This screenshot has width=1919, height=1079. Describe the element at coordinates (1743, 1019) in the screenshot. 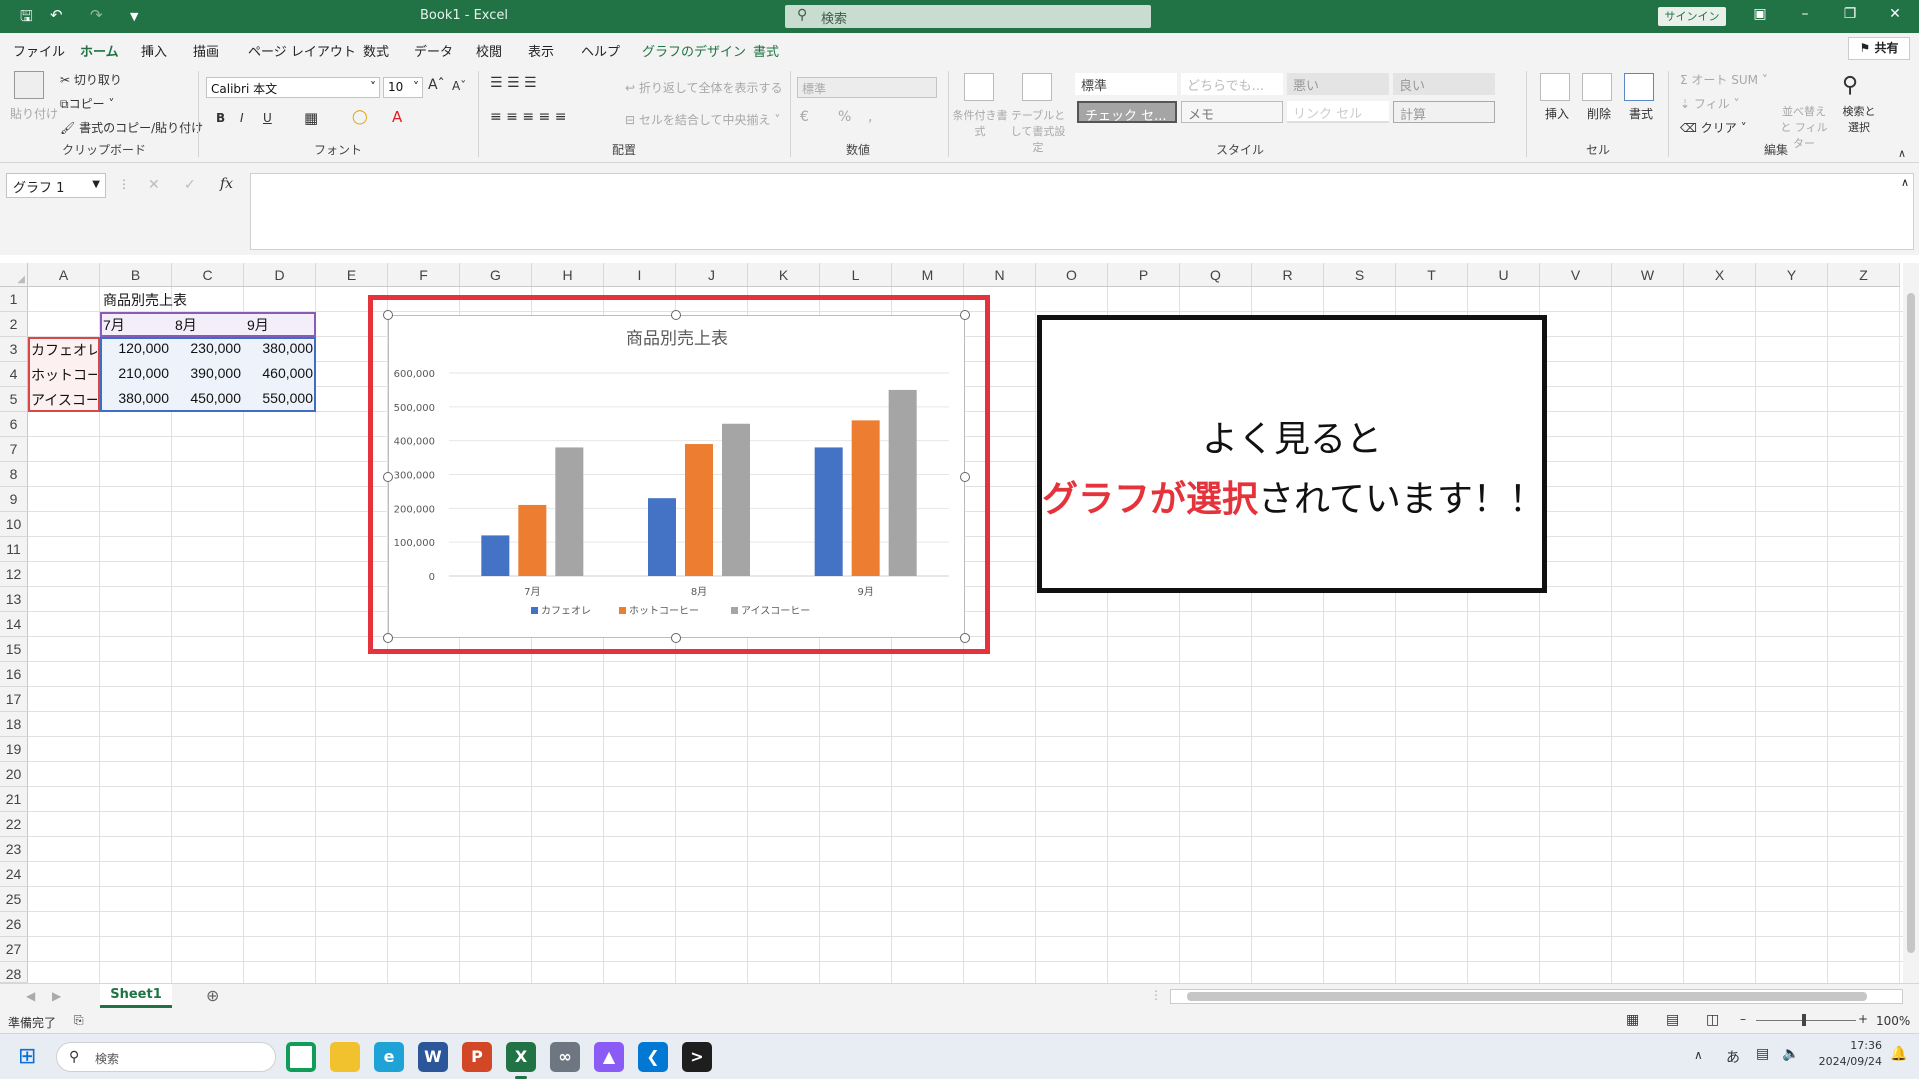

I see `zoom-out-icon: –` at that location.